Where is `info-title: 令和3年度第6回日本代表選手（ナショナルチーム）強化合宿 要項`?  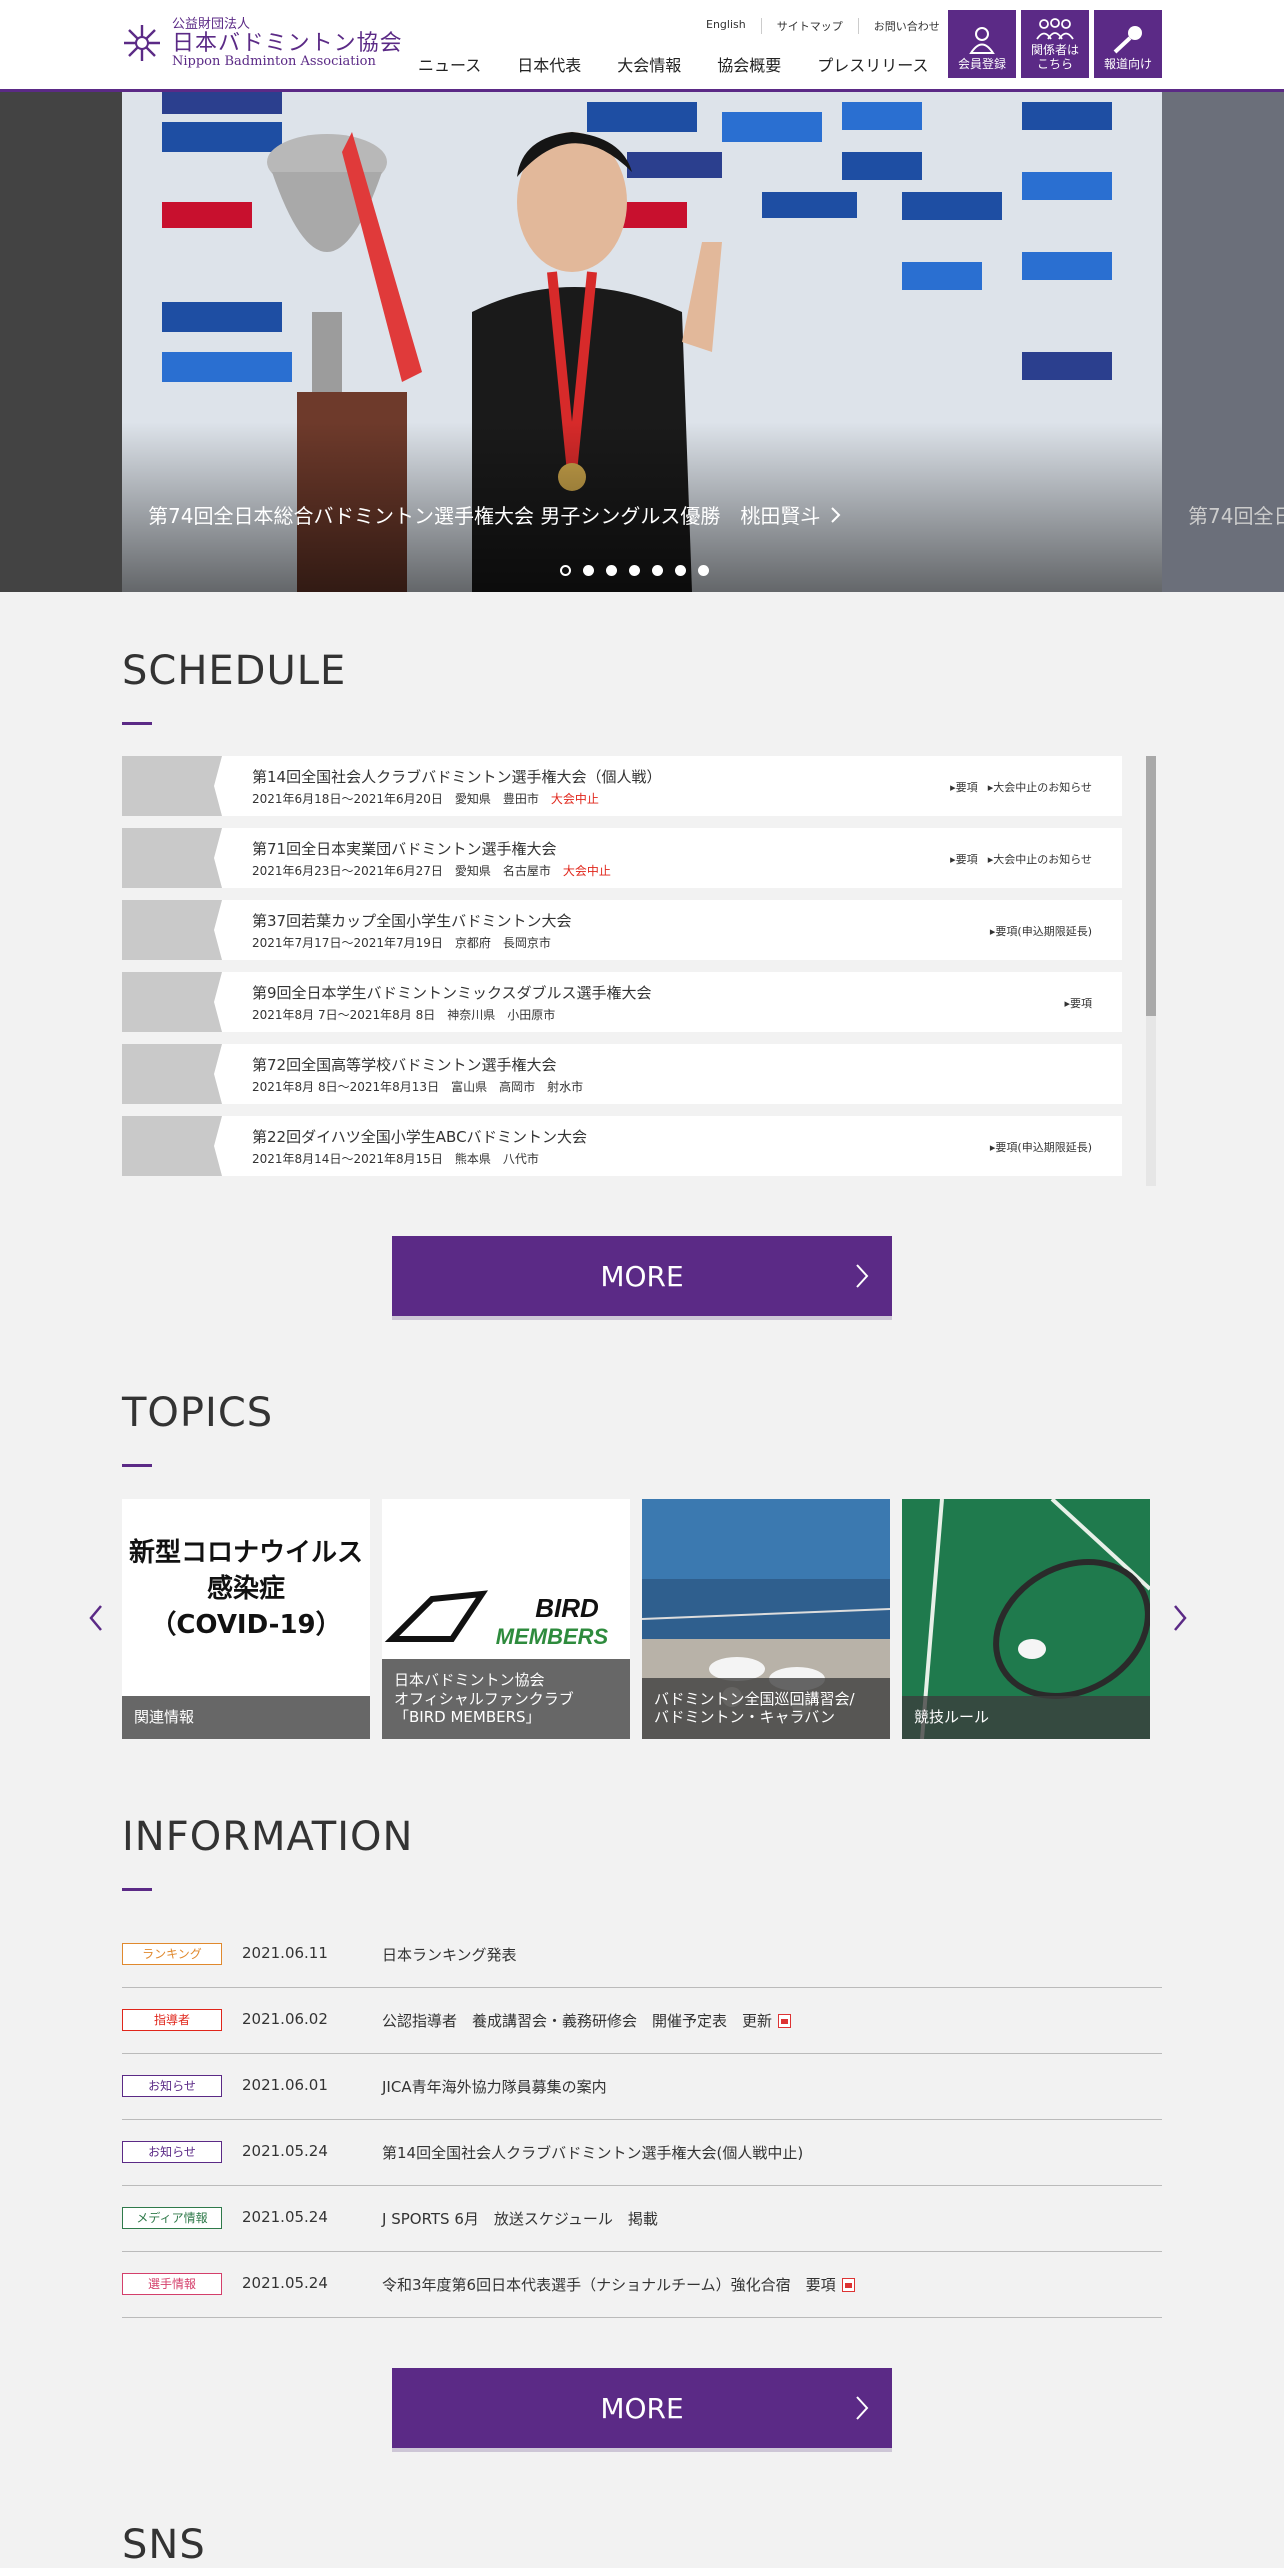 info-title: 令和3年度第6回日本代表選手（ナショナルチーム）強化合宿 要項 is located at coordinates (618, 2284).